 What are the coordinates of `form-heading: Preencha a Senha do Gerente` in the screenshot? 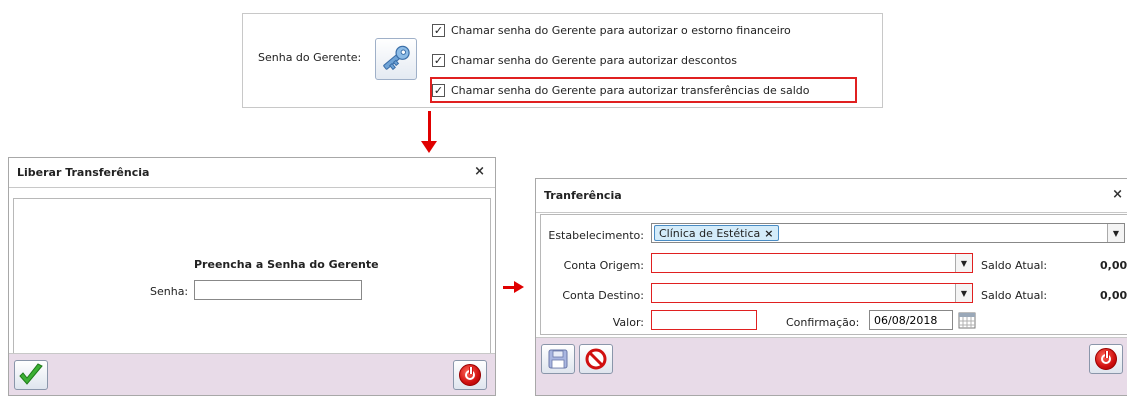 It's located at (286, 264).